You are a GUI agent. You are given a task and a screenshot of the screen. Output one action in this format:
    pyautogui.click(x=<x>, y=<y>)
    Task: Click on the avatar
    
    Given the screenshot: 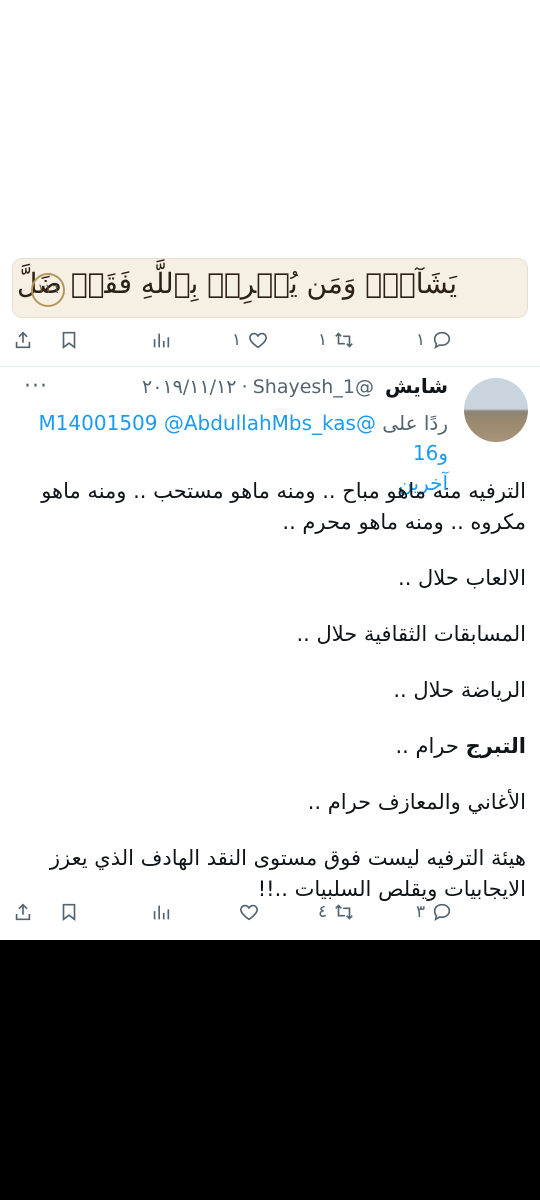 What is the action you would take?
    pyautogui.click(x=496, y=410)
    